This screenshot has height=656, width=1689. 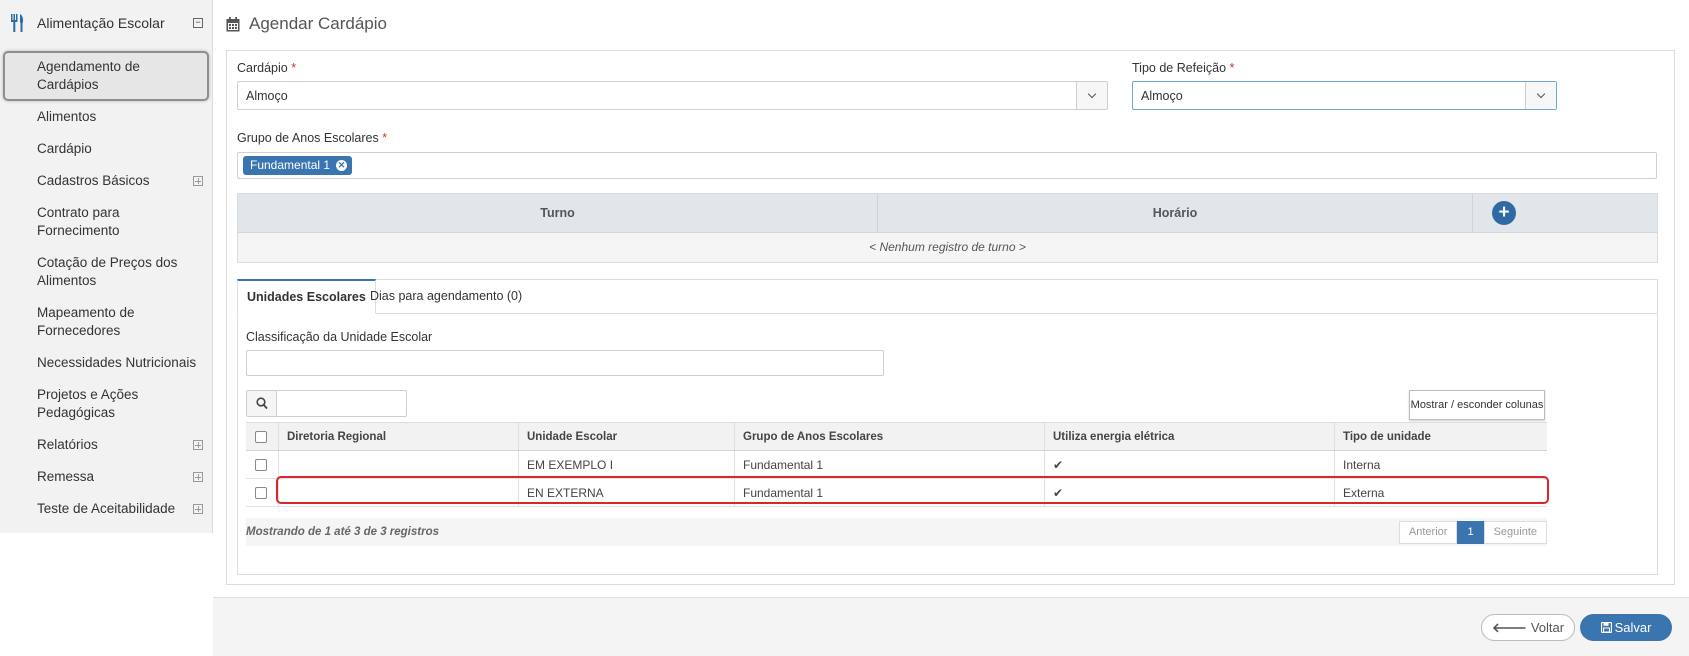 I want to click on selected-tag-label: Fundamental 1, so click(x=290, y=165).